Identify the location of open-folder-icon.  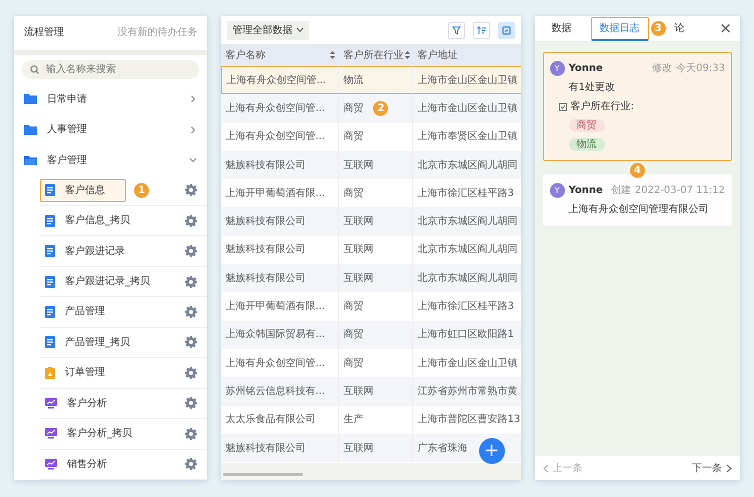
(30, 160).